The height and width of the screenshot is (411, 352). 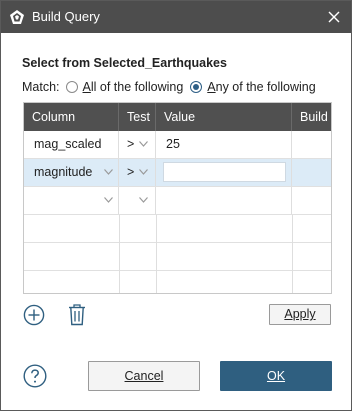 I want to click on ok-button: OK, so click(x=276, y=376).